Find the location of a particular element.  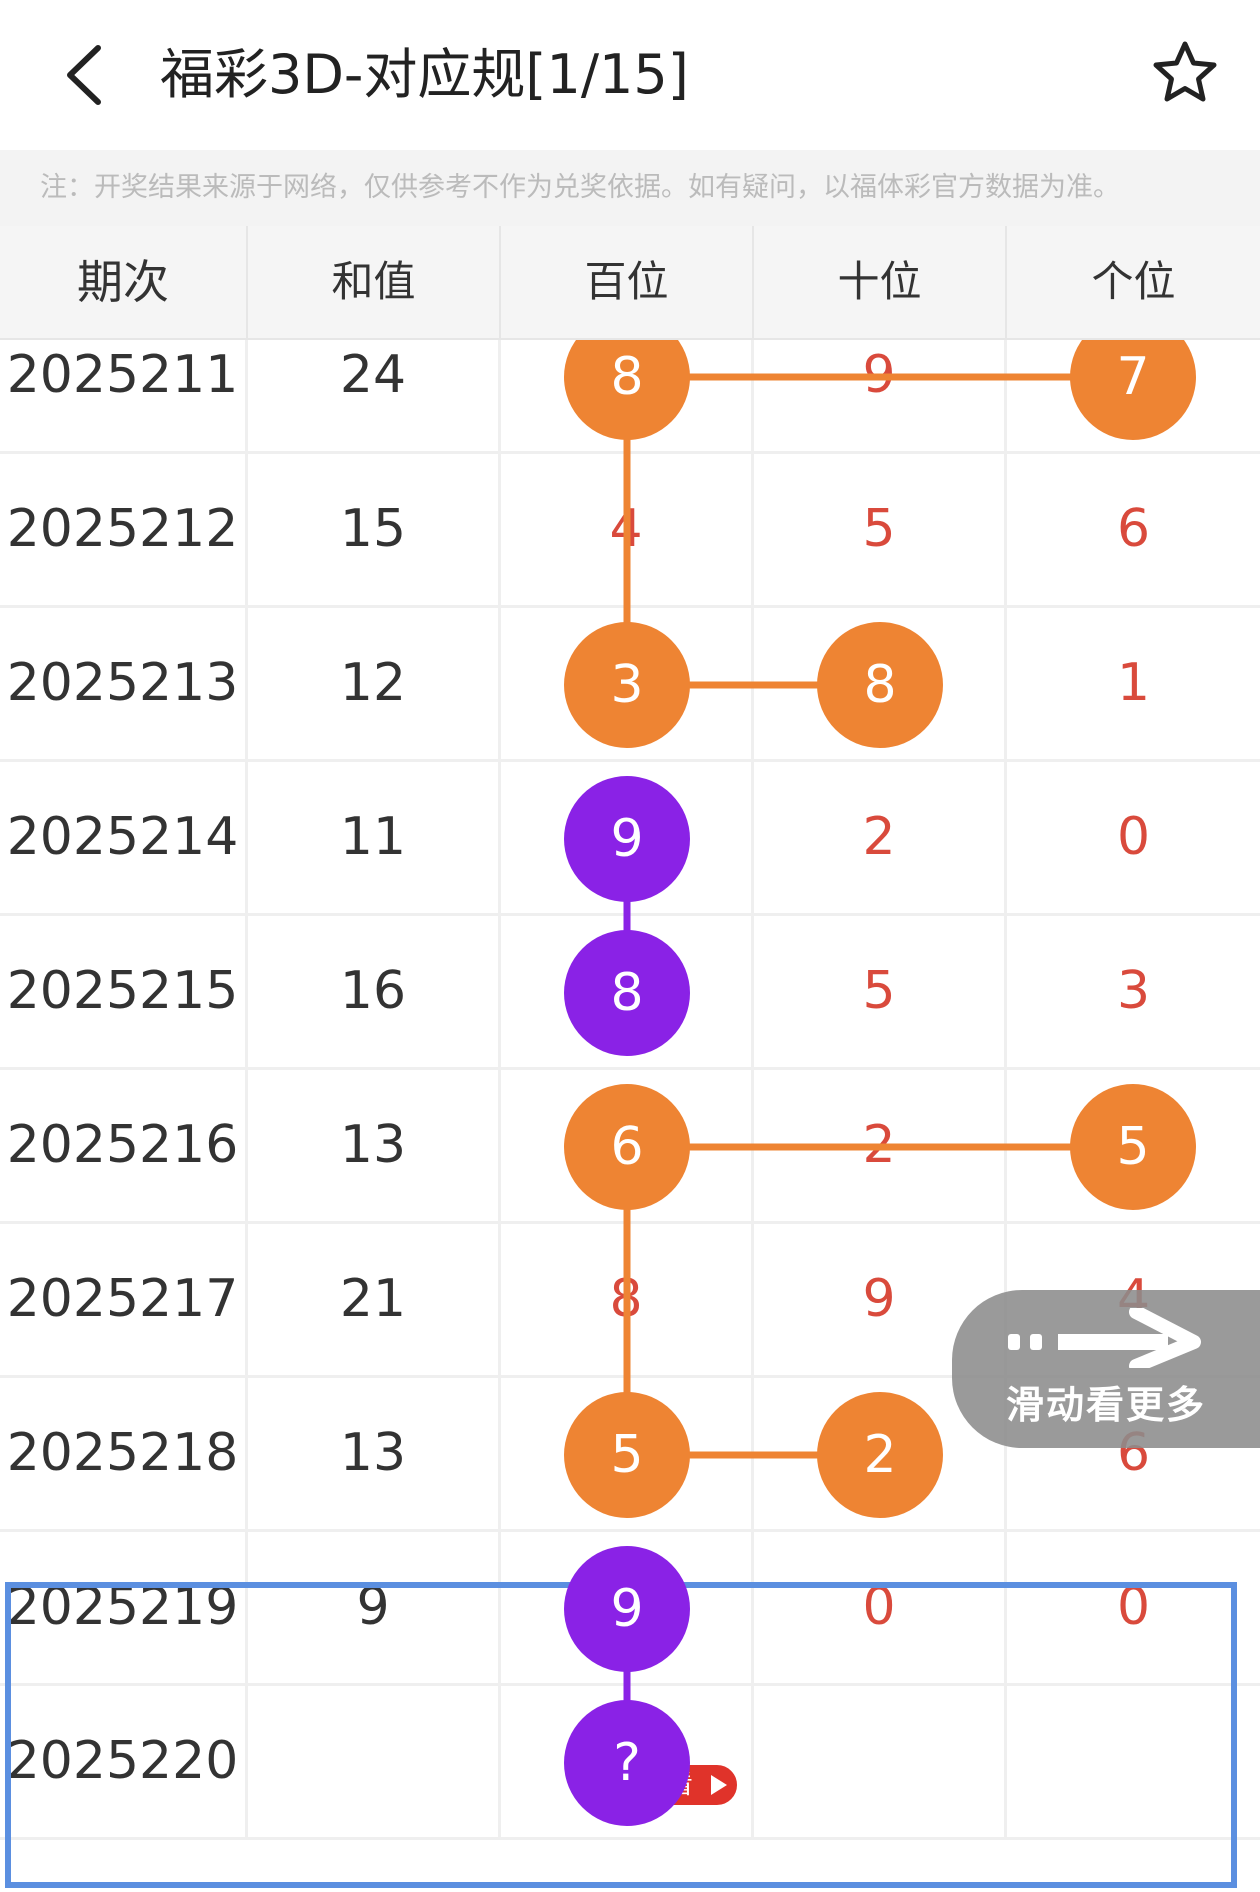

back-button is located at coordinates (88, 75).